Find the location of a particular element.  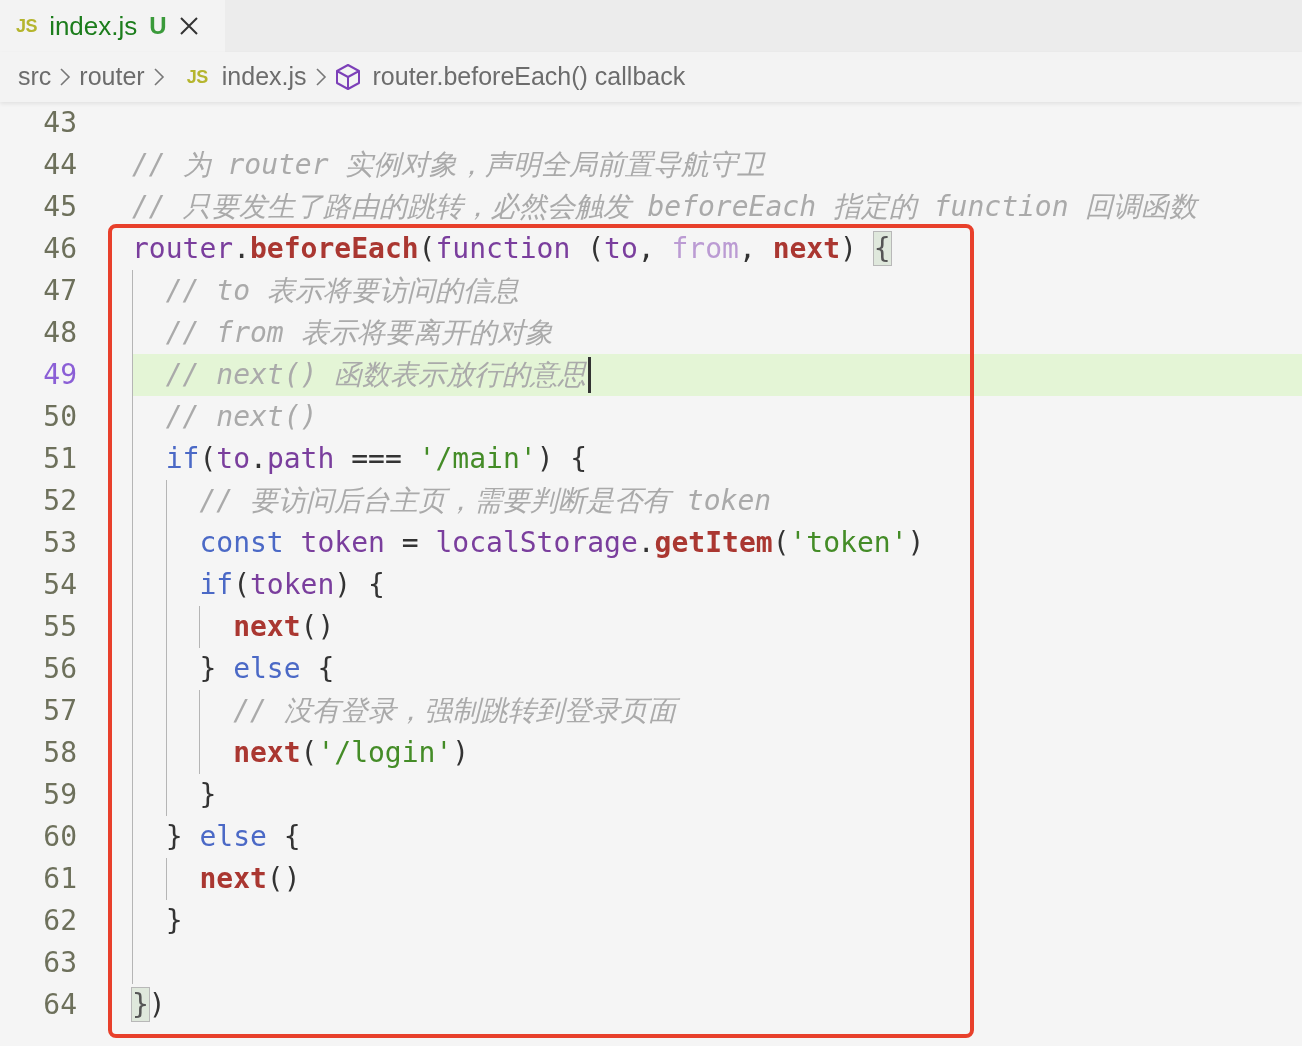

line-number: 47 is located at coordinates (59, 291).